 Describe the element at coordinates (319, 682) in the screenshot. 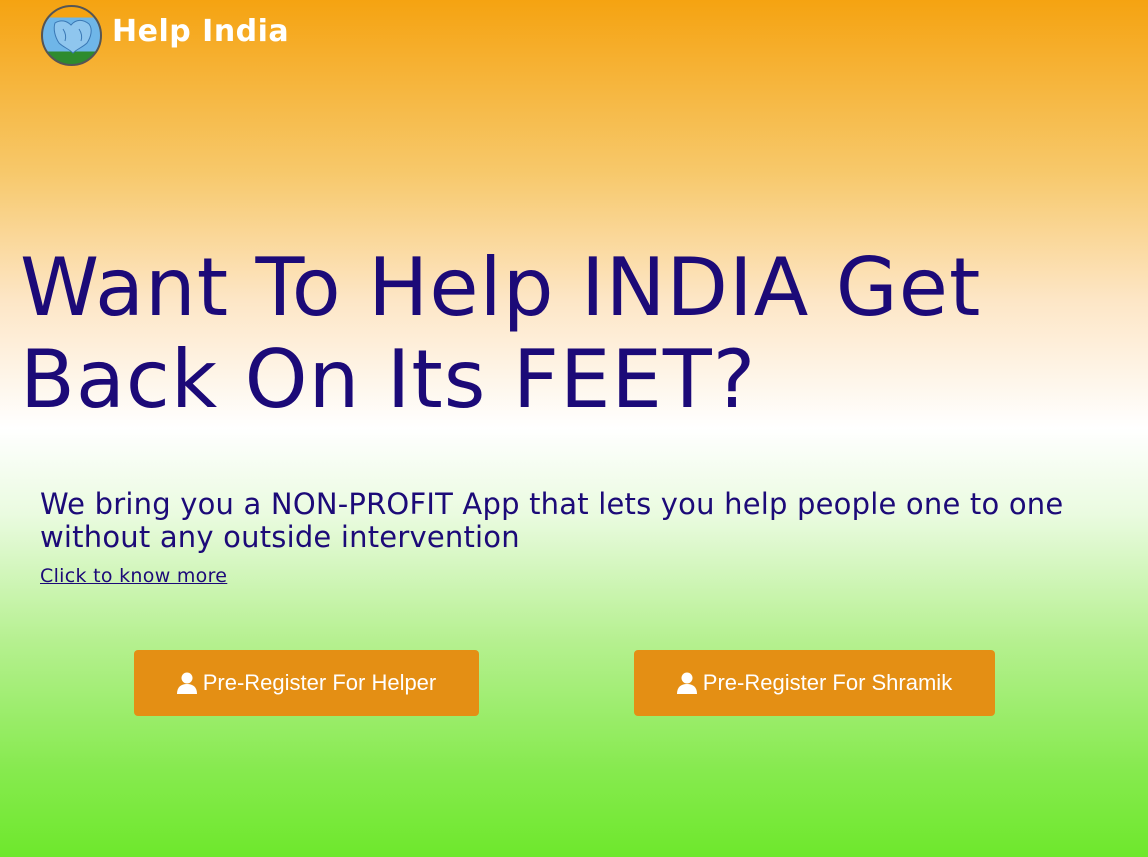

I see `pre-register-helper-label: Pre-Register For Helper` at that location.